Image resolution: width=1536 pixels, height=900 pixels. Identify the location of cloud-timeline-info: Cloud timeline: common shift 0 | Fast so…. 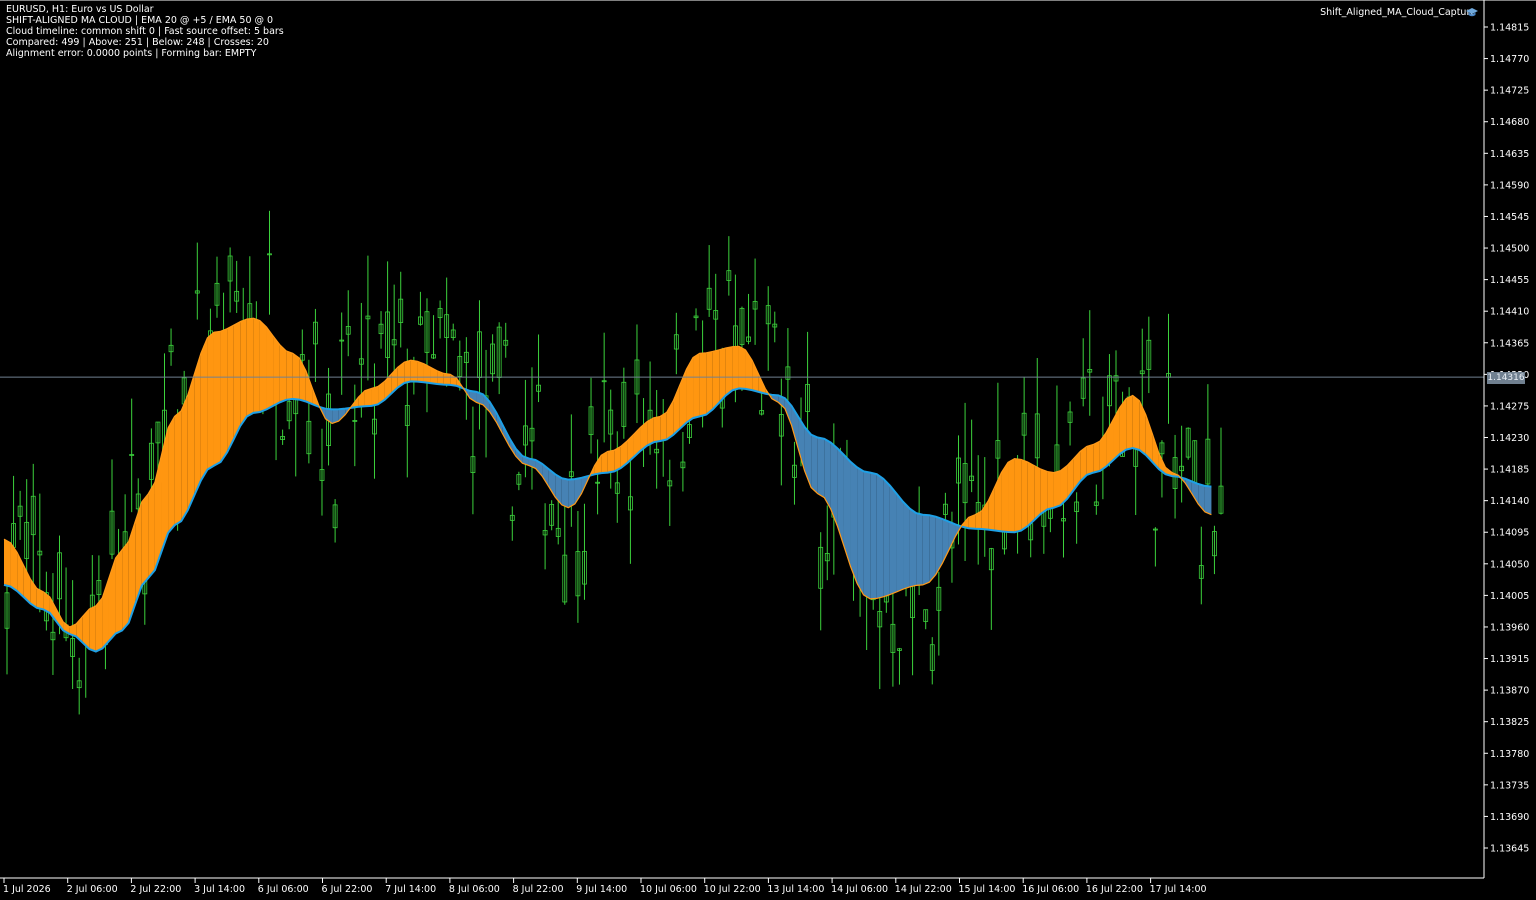
(145, 31).